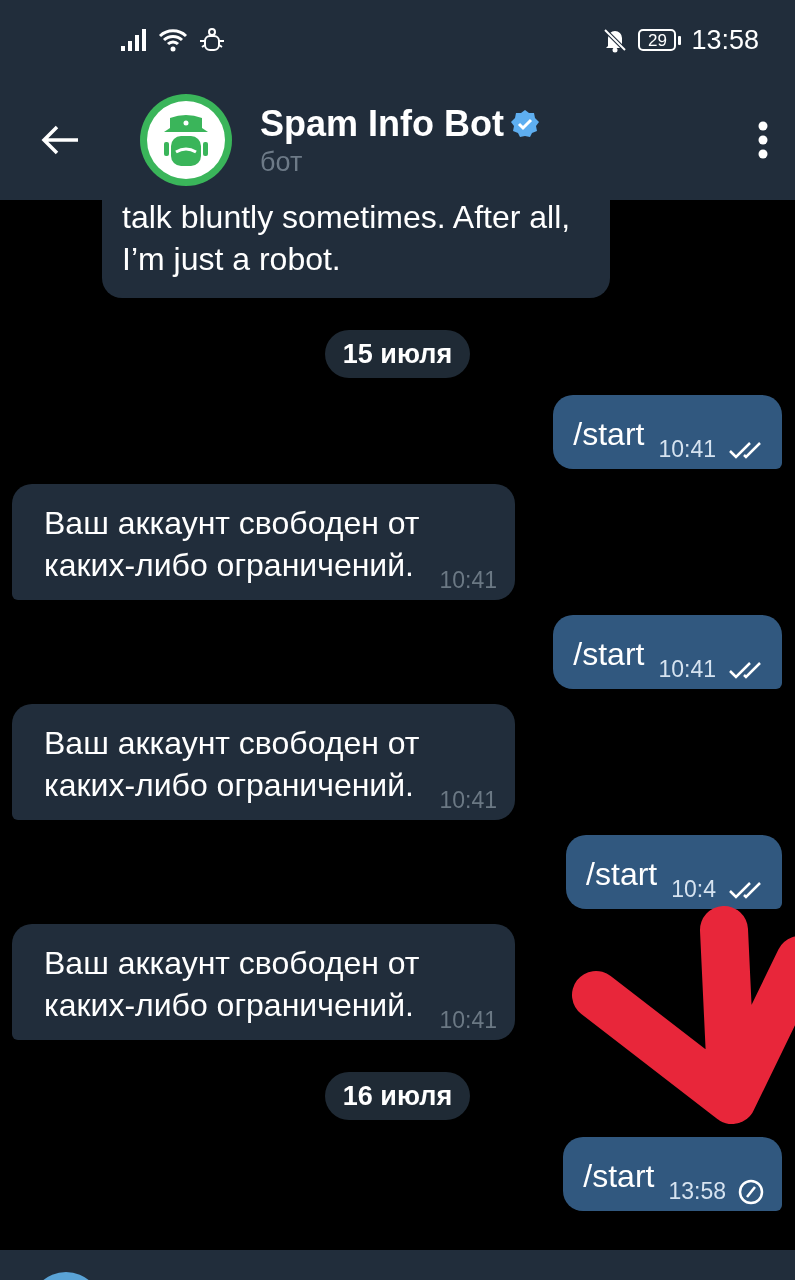 The height and width of the screenshot is (1280, 795). I want to click on muted-bell-icon, so click(615, 40).